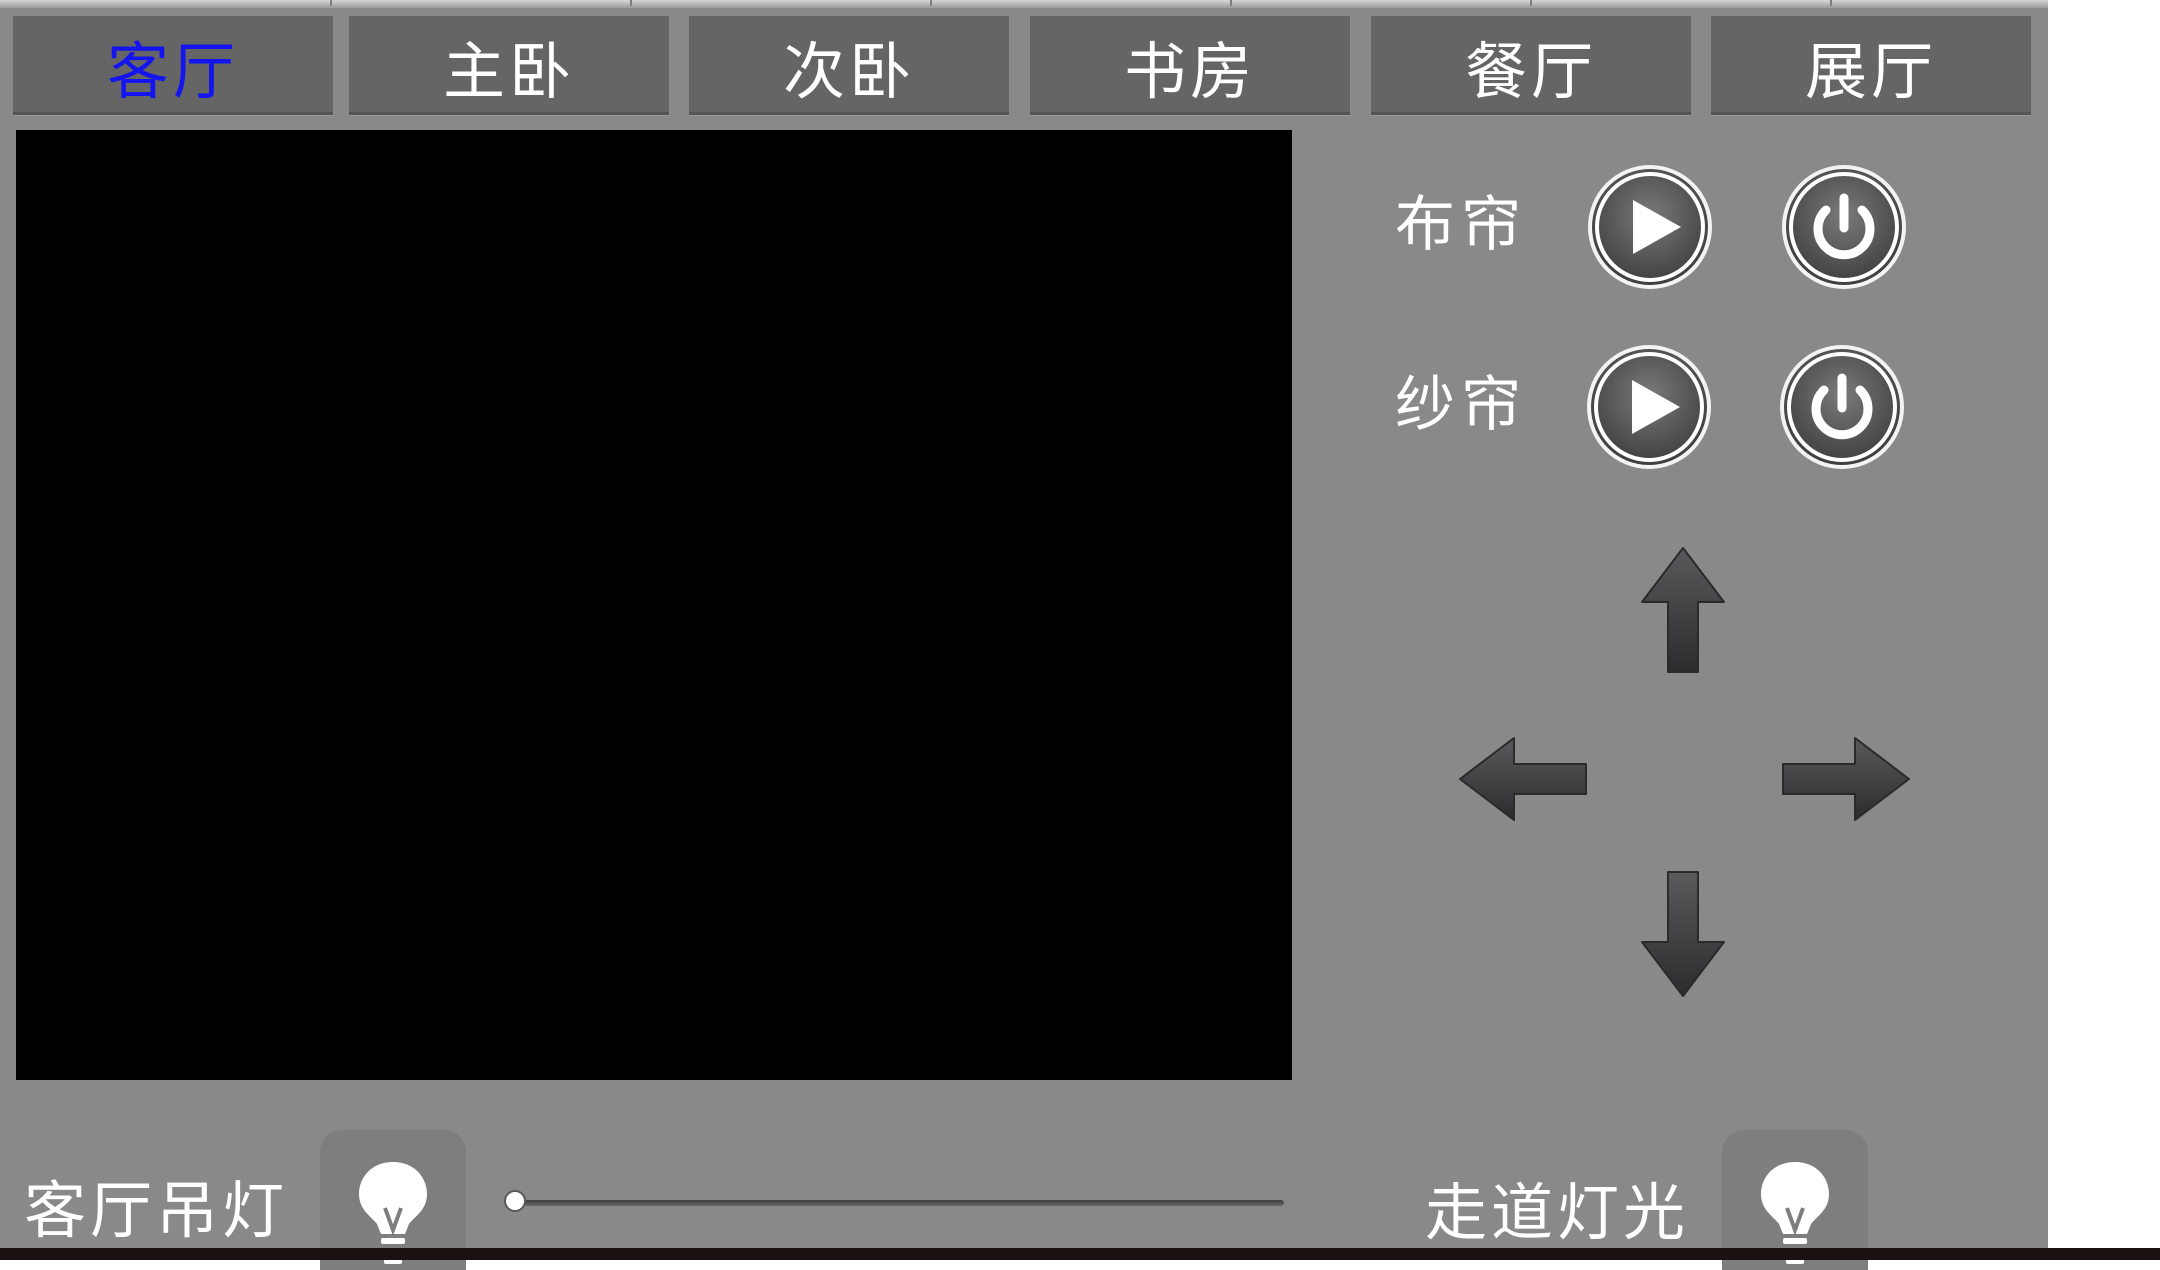 The width and height of the screenshot is (2160, 1270). Describe the element at coordinates (1871, 65) in the screenshot. I see `tab-showroom: 展厅` at that location.